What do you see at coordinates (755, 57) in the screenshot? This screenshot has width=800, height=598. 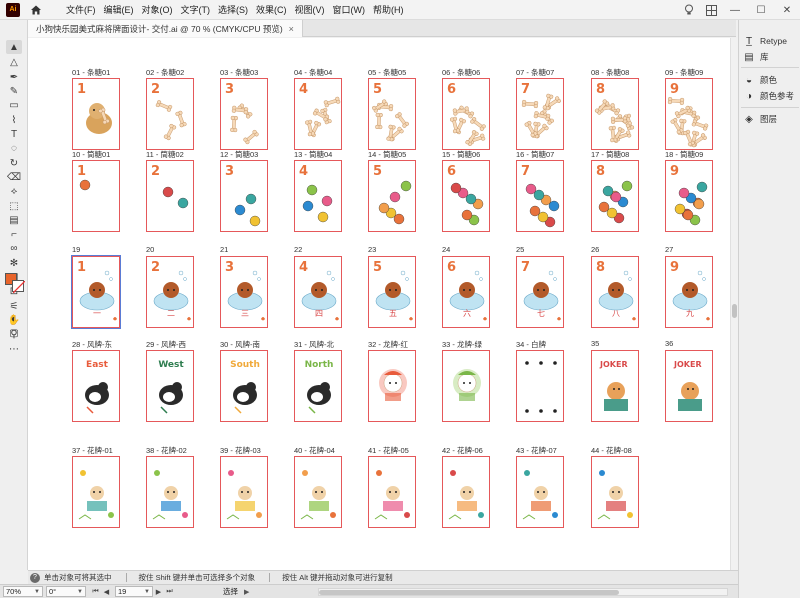 I see `panel-libraries: ▤ 库` at bounding box center [755, 57].